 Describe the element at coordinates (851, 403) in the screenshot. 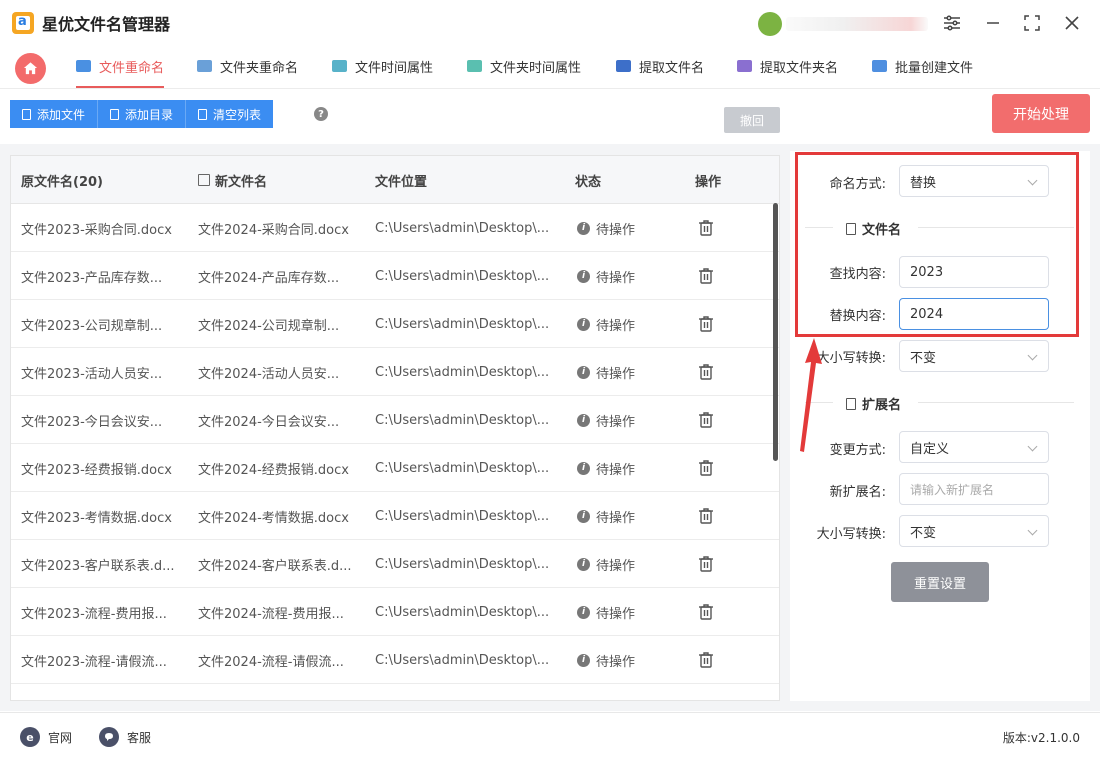

I see `extension-icon` at that location.